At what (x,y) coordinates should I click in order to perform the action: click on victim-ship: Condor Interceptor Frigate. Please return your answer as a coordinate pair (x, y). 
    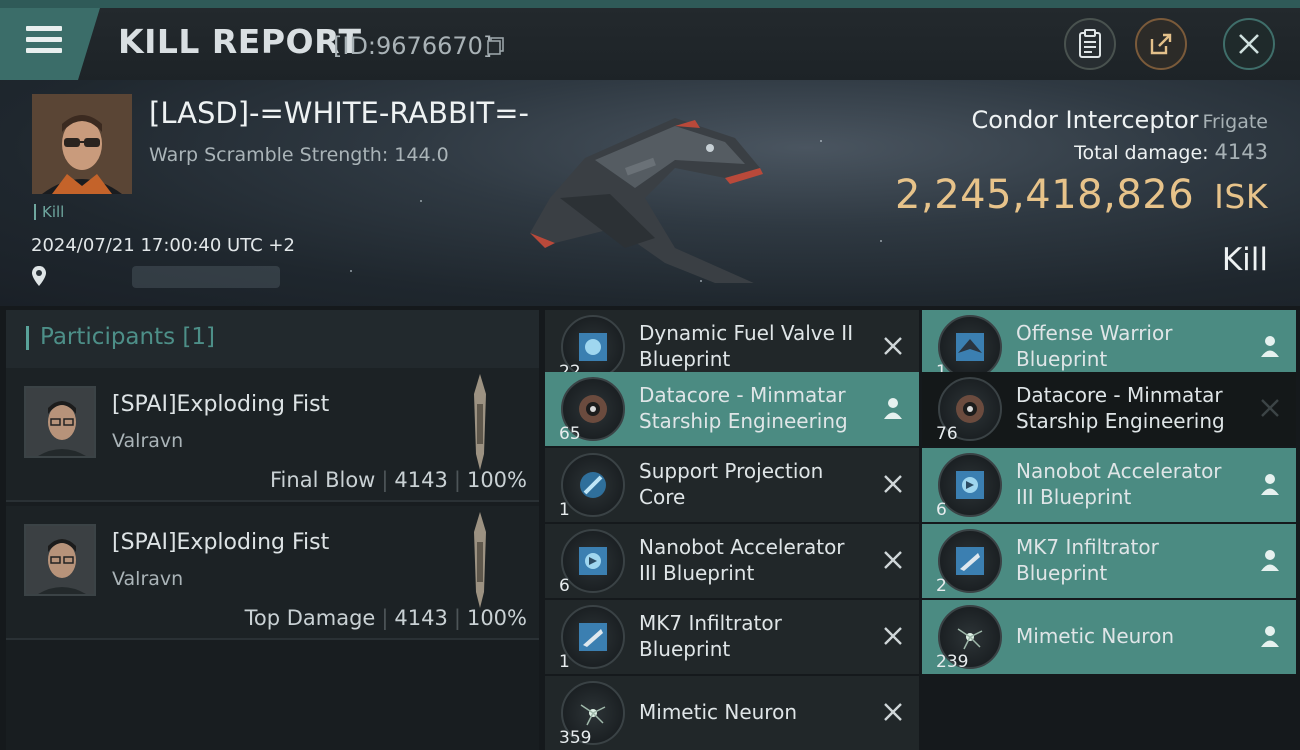
    Looking at the image, I should click on (1119, 120).